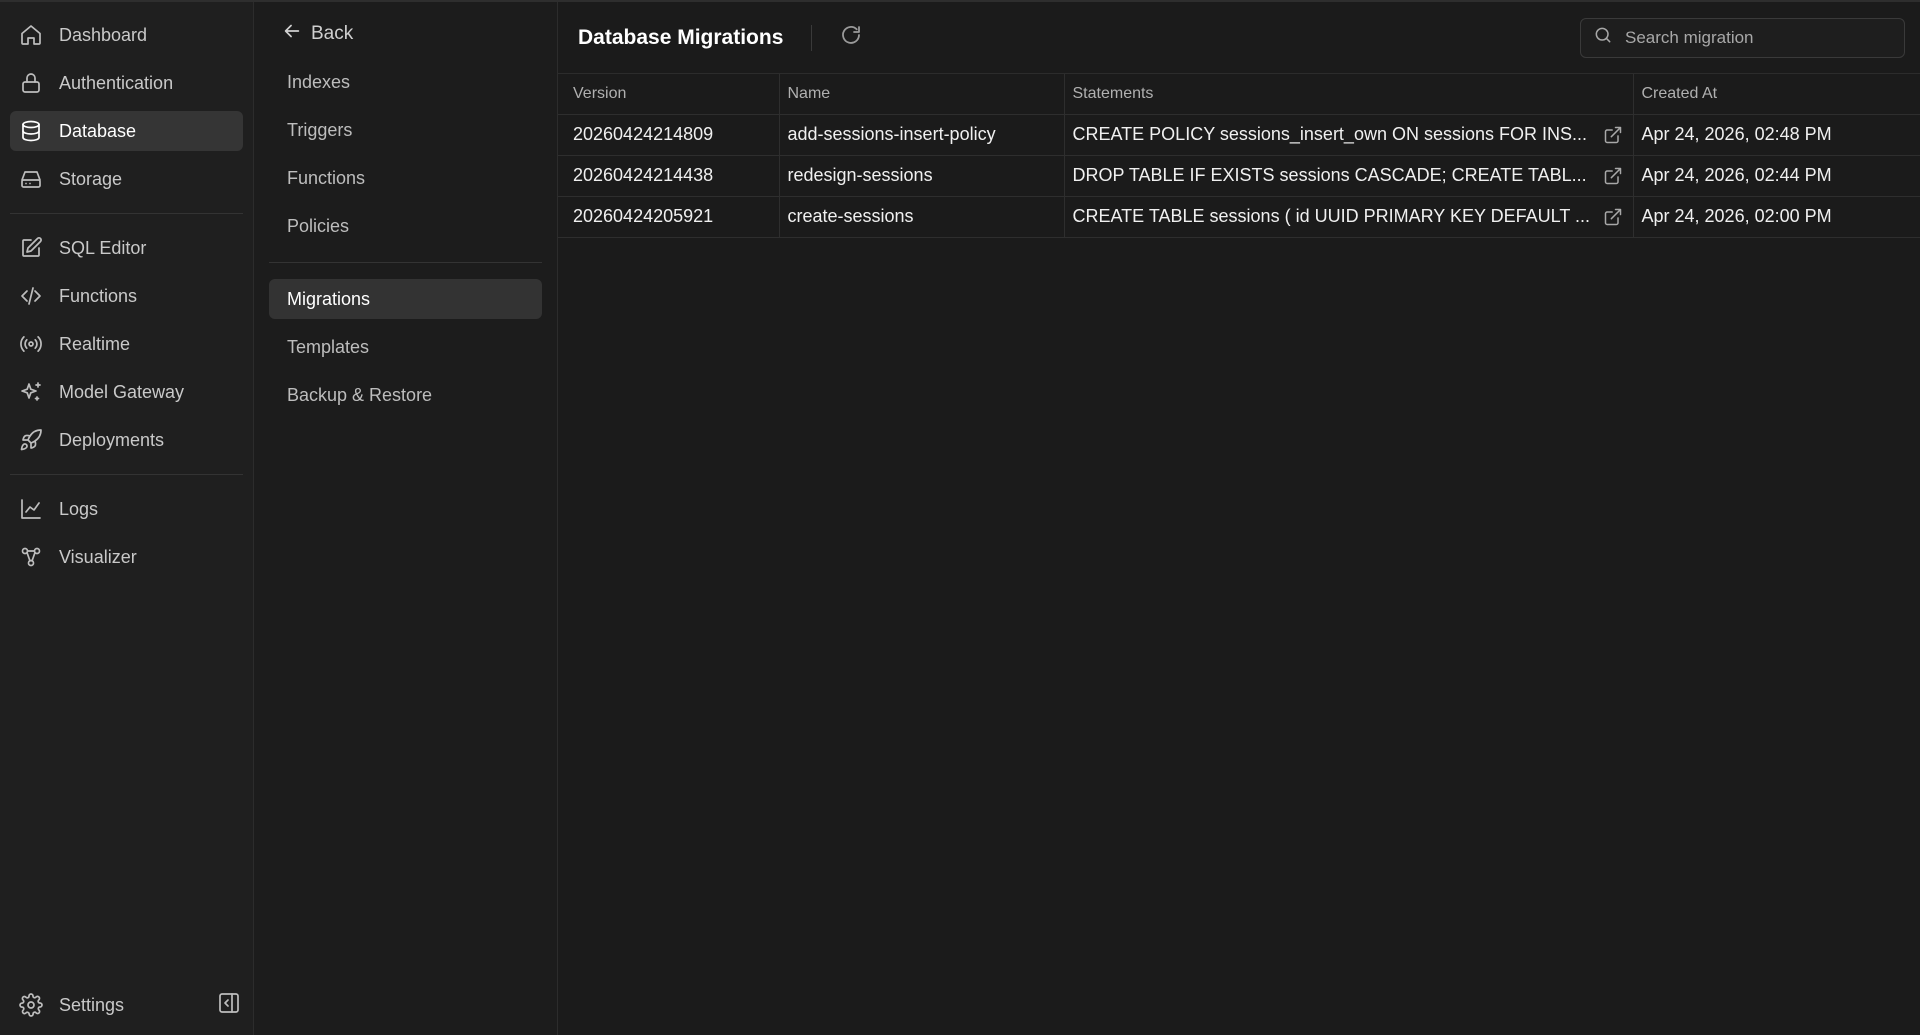  What do you see at coordinates (1776, 94) in the screenshot?
I see `column-header-created-at: Created At` at bounding box center [1776, 94].